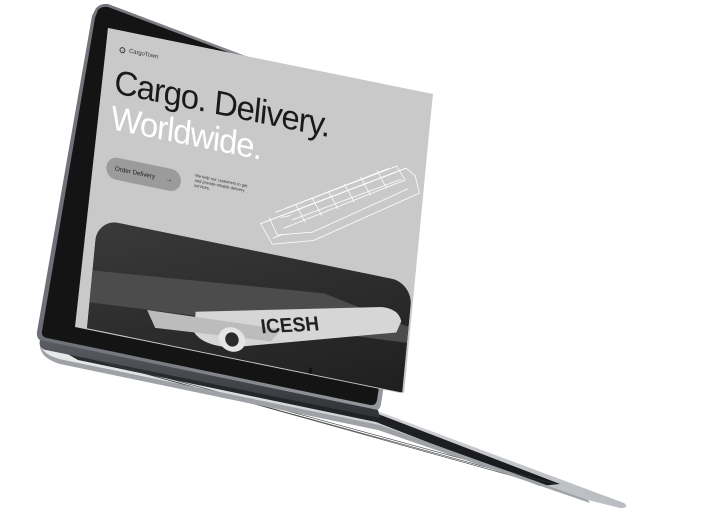  I want to click on order-delivery-label: Order Delivery, so click(135, 172).